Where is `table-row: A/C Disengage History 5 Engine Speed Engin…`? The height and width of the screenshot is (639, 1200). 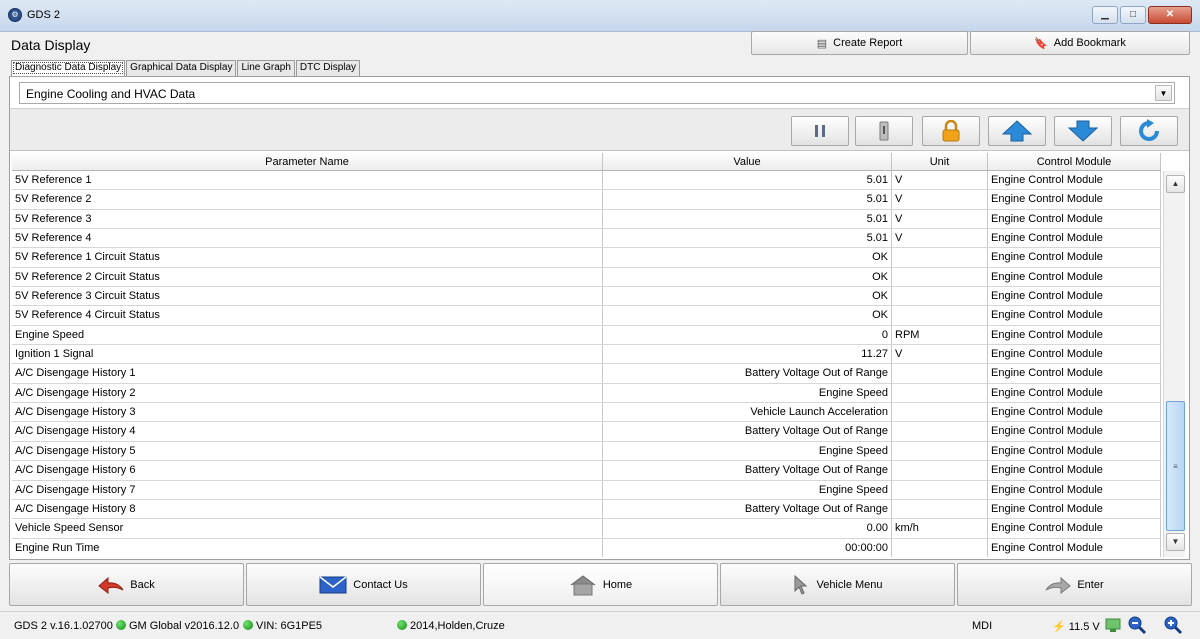 table-row: A/C Disengage History 5 Engine Speed Engin… is located at coordinates (586, 451).